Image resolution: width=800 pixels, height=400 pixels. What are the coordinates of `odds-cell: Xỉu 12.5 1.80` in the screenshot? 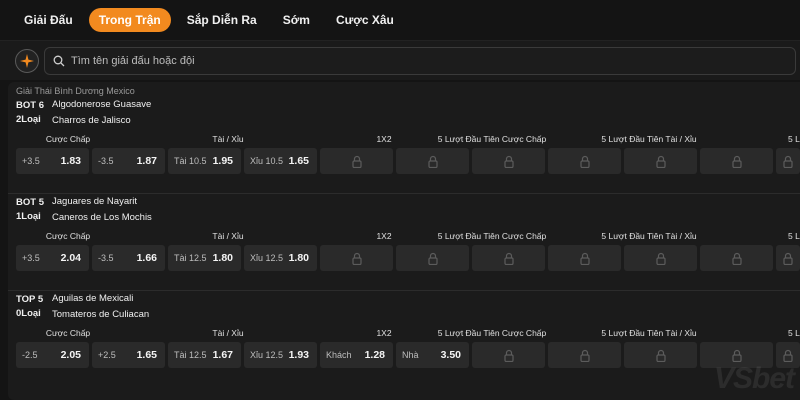 It's located at (280, 258).